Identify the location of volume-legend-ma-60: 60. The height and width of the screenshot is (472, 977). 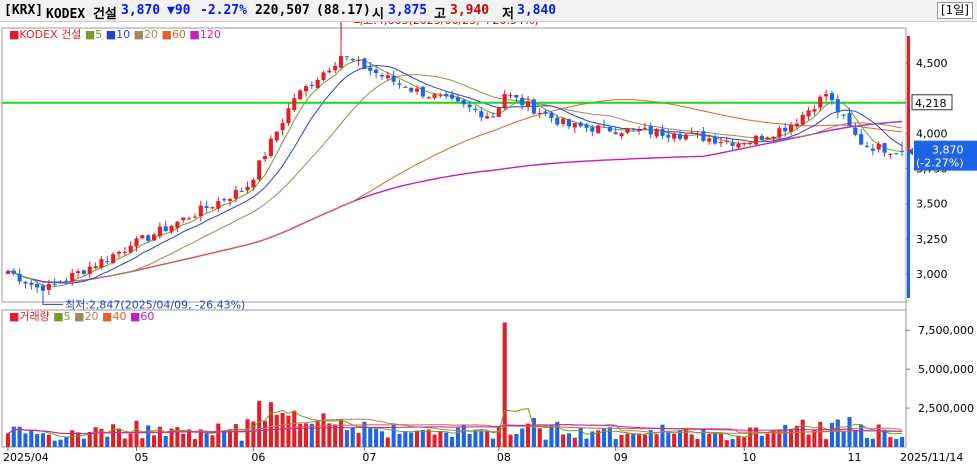
(147, 316).